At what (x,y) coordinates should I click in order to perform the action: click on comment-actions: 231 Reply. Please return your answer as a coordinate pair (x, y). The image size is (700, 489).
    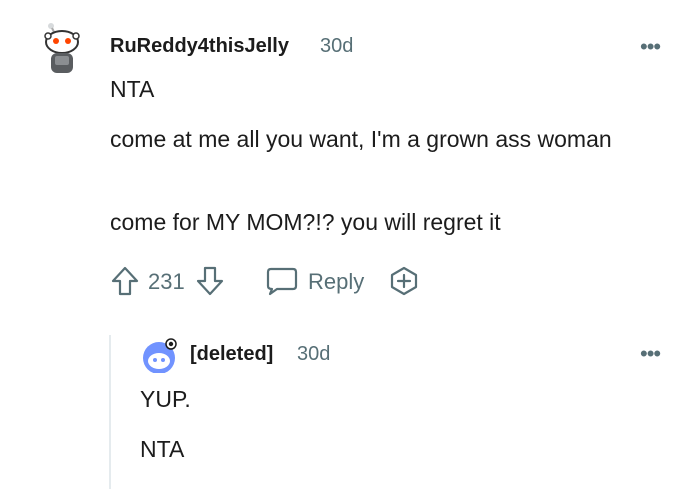
    Looking at the image, I should click on (310, 281).